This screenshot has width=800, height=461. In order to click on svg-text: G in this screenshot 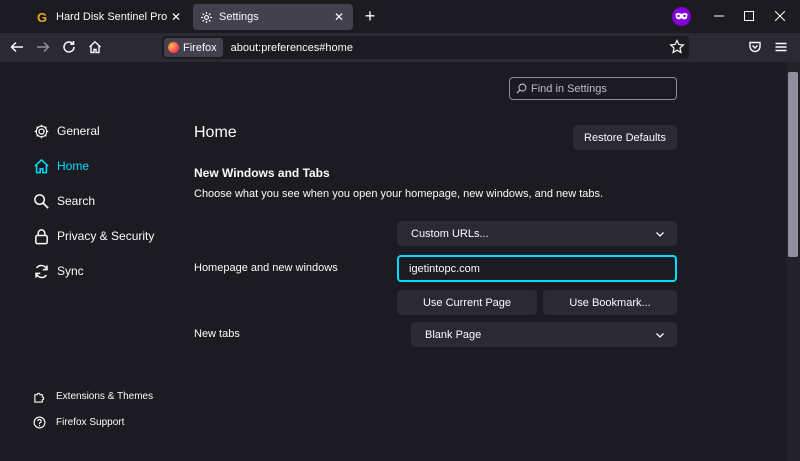, I will do `click(42, 17)`.